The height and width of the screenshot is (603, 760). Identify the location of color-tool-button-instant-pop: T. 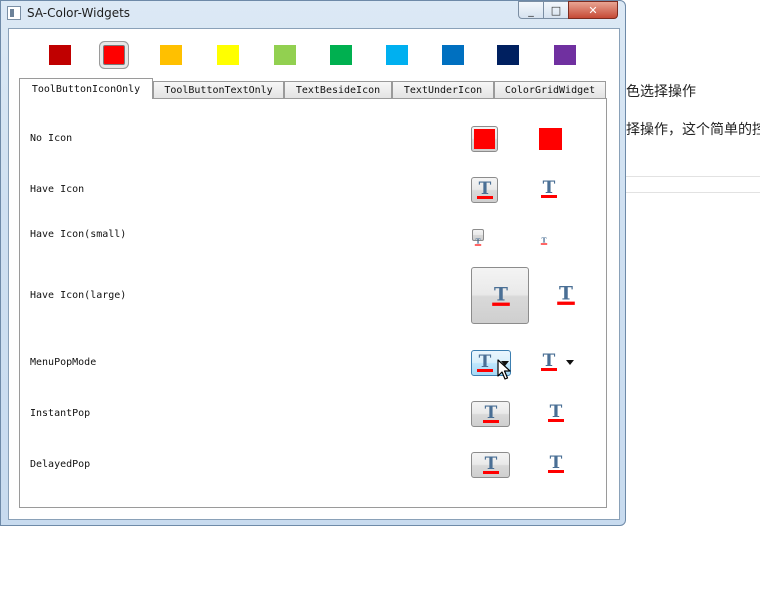
(490, 414).